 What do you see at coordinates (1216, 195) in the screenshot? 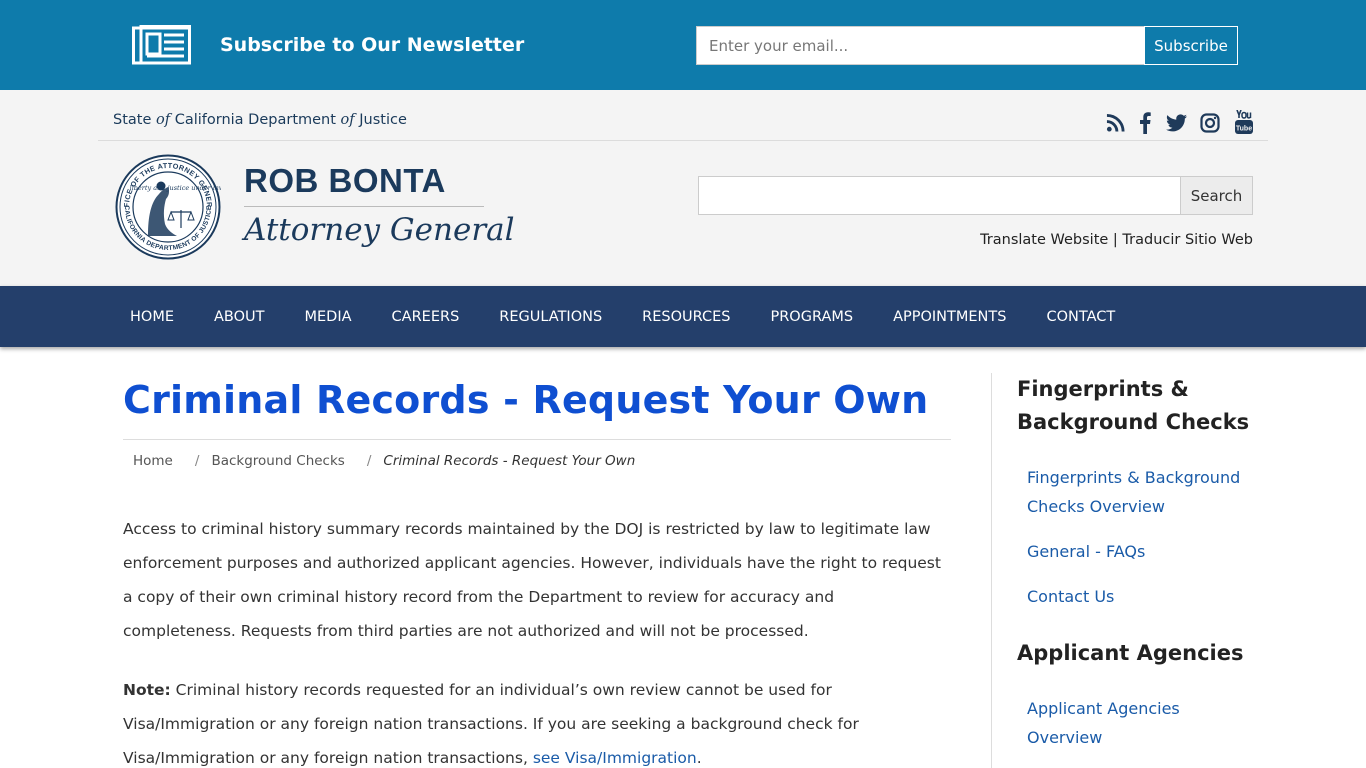
I see `search-button: Search` at bounding box center [1216, 195].